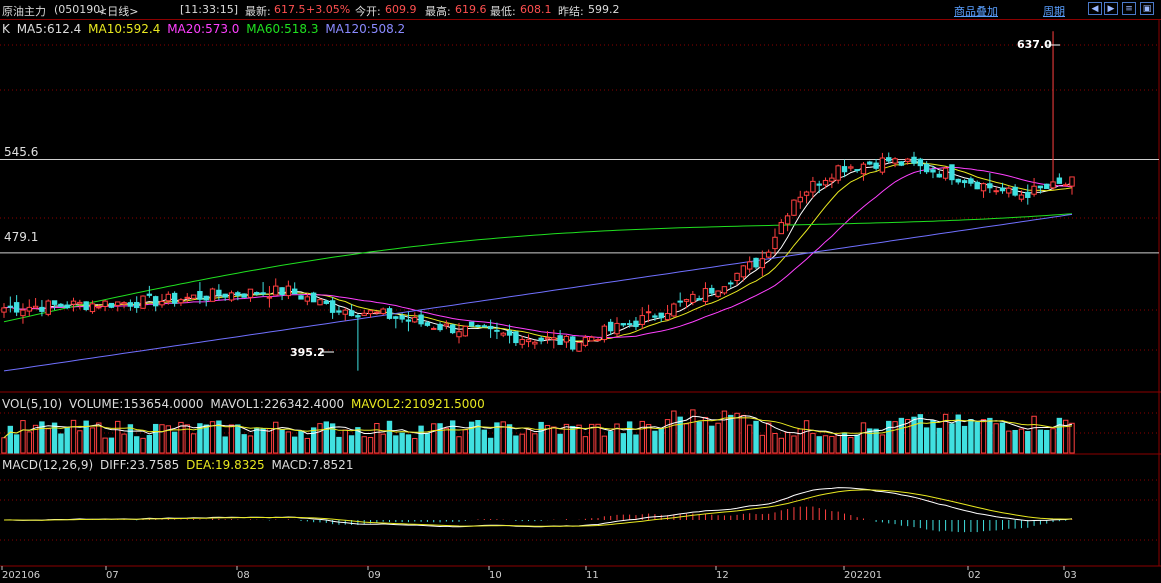 This screenshot has width=1161, height=583. I want to click on low-annotation: 395.2, so click(307, 352).